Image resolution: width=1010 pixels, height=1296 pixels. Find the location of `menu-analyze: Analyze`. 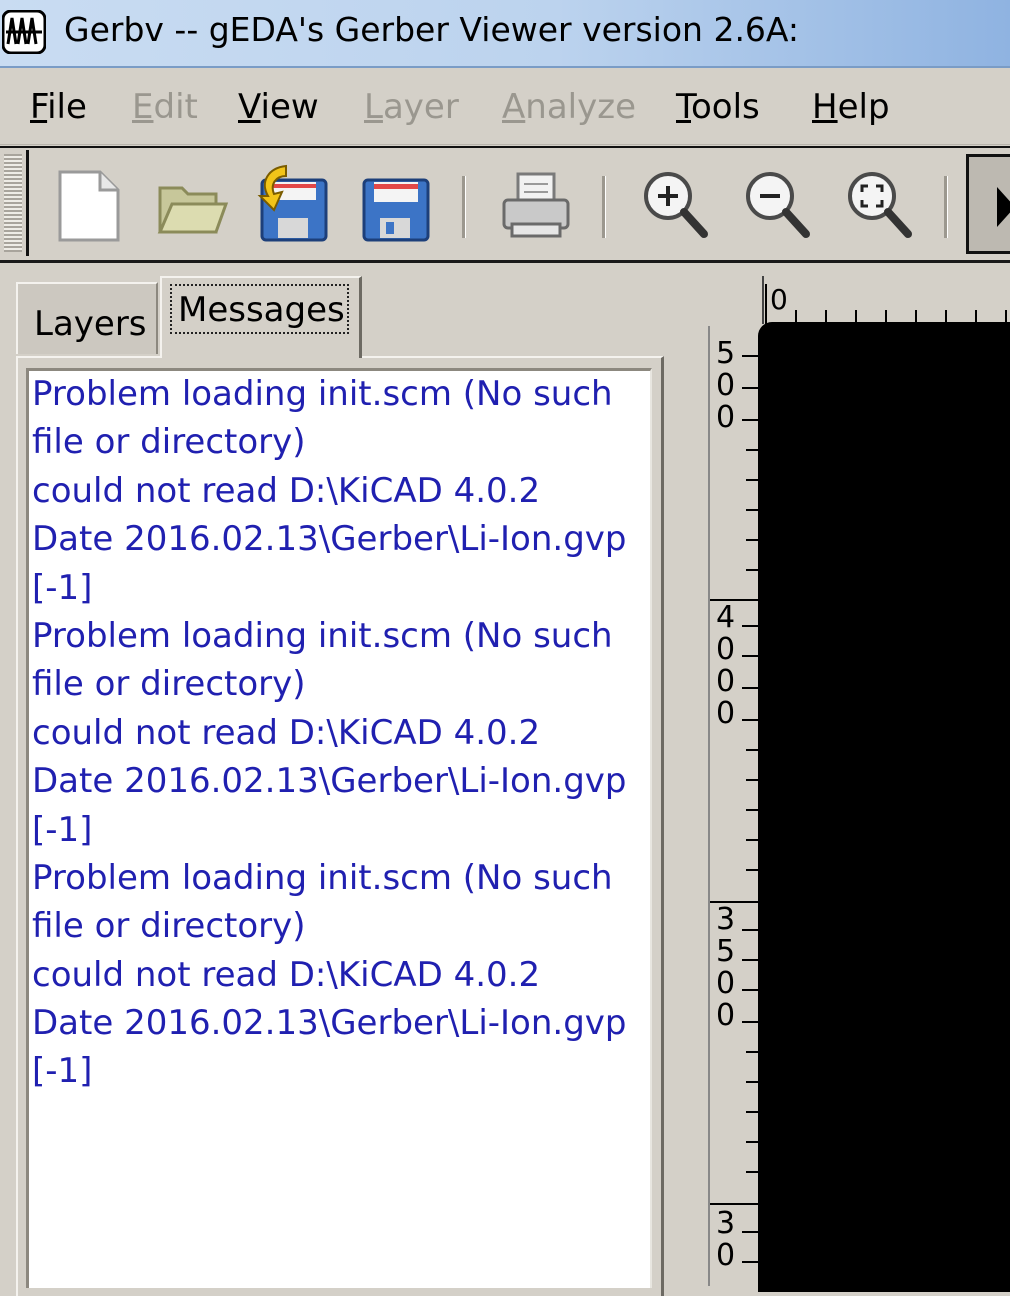

menu-analyze: Analyze is located at coordinates (569, 107).